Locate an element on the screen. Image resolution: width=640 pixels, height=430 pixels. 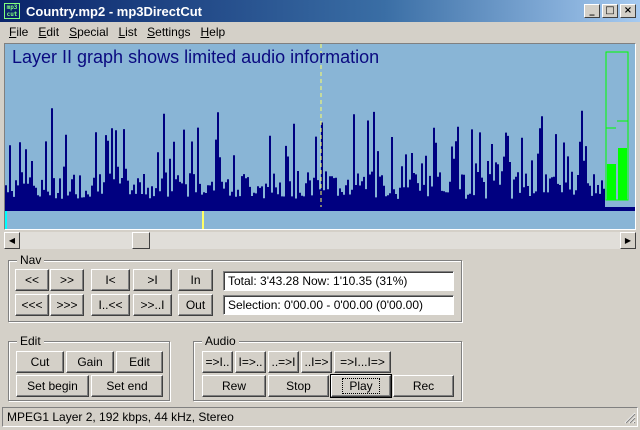
stop-button: Stop is located at coordinates (298, 386).